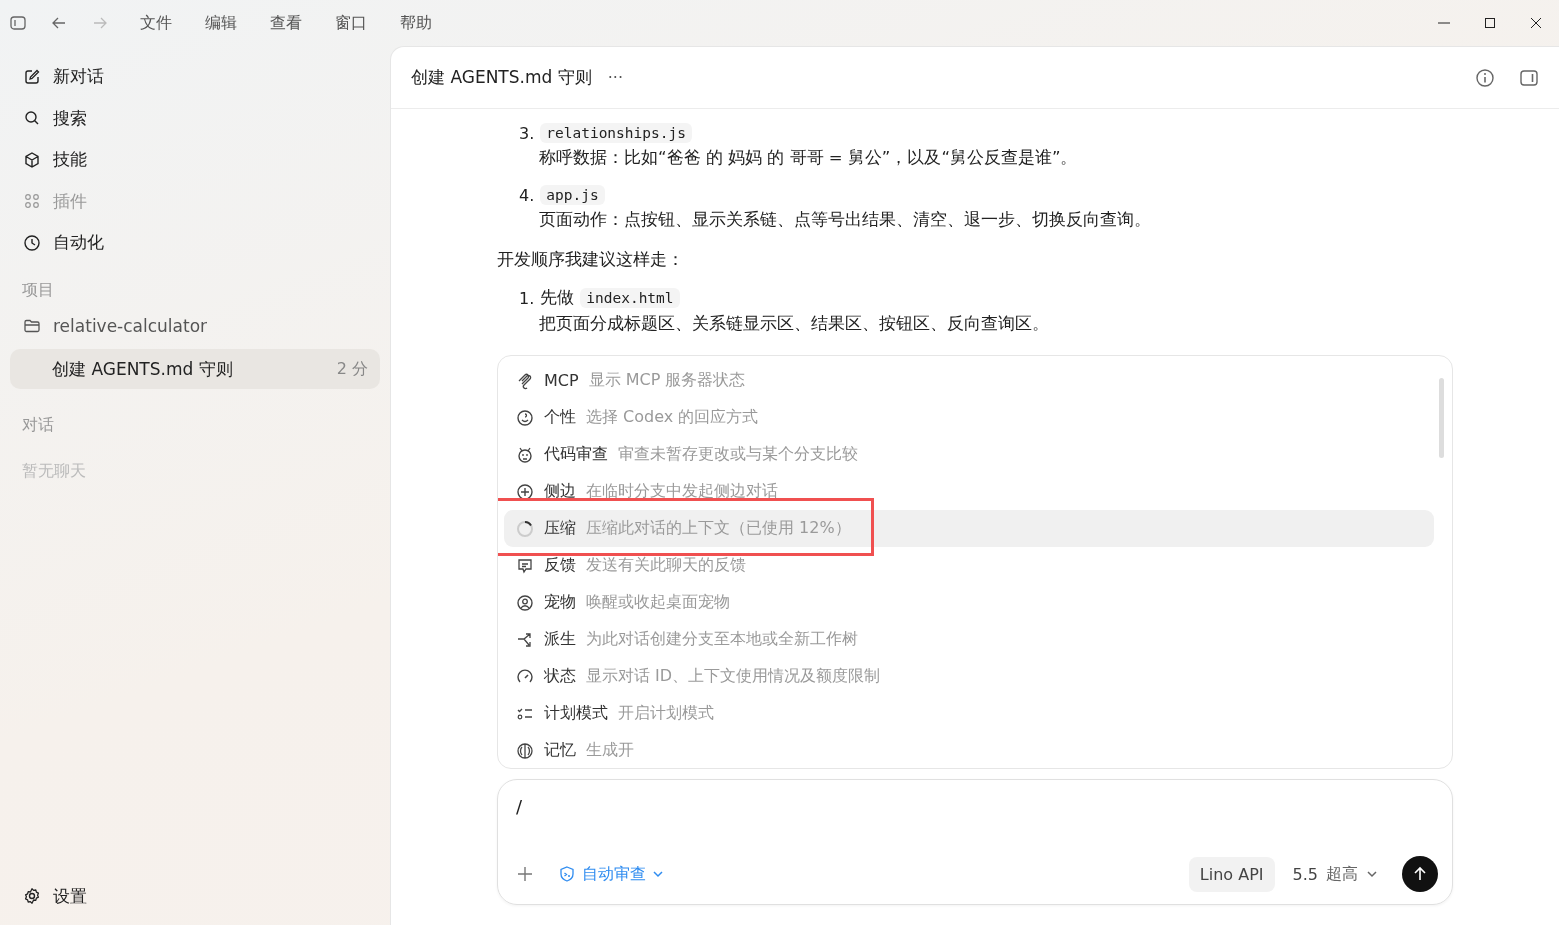 The height and width of the screenshot is (925, 1559). Describe the element at coordinates (591, 260) in the screenshot. I see `paragraph: 开发顺序我建议这样走：` at that location.